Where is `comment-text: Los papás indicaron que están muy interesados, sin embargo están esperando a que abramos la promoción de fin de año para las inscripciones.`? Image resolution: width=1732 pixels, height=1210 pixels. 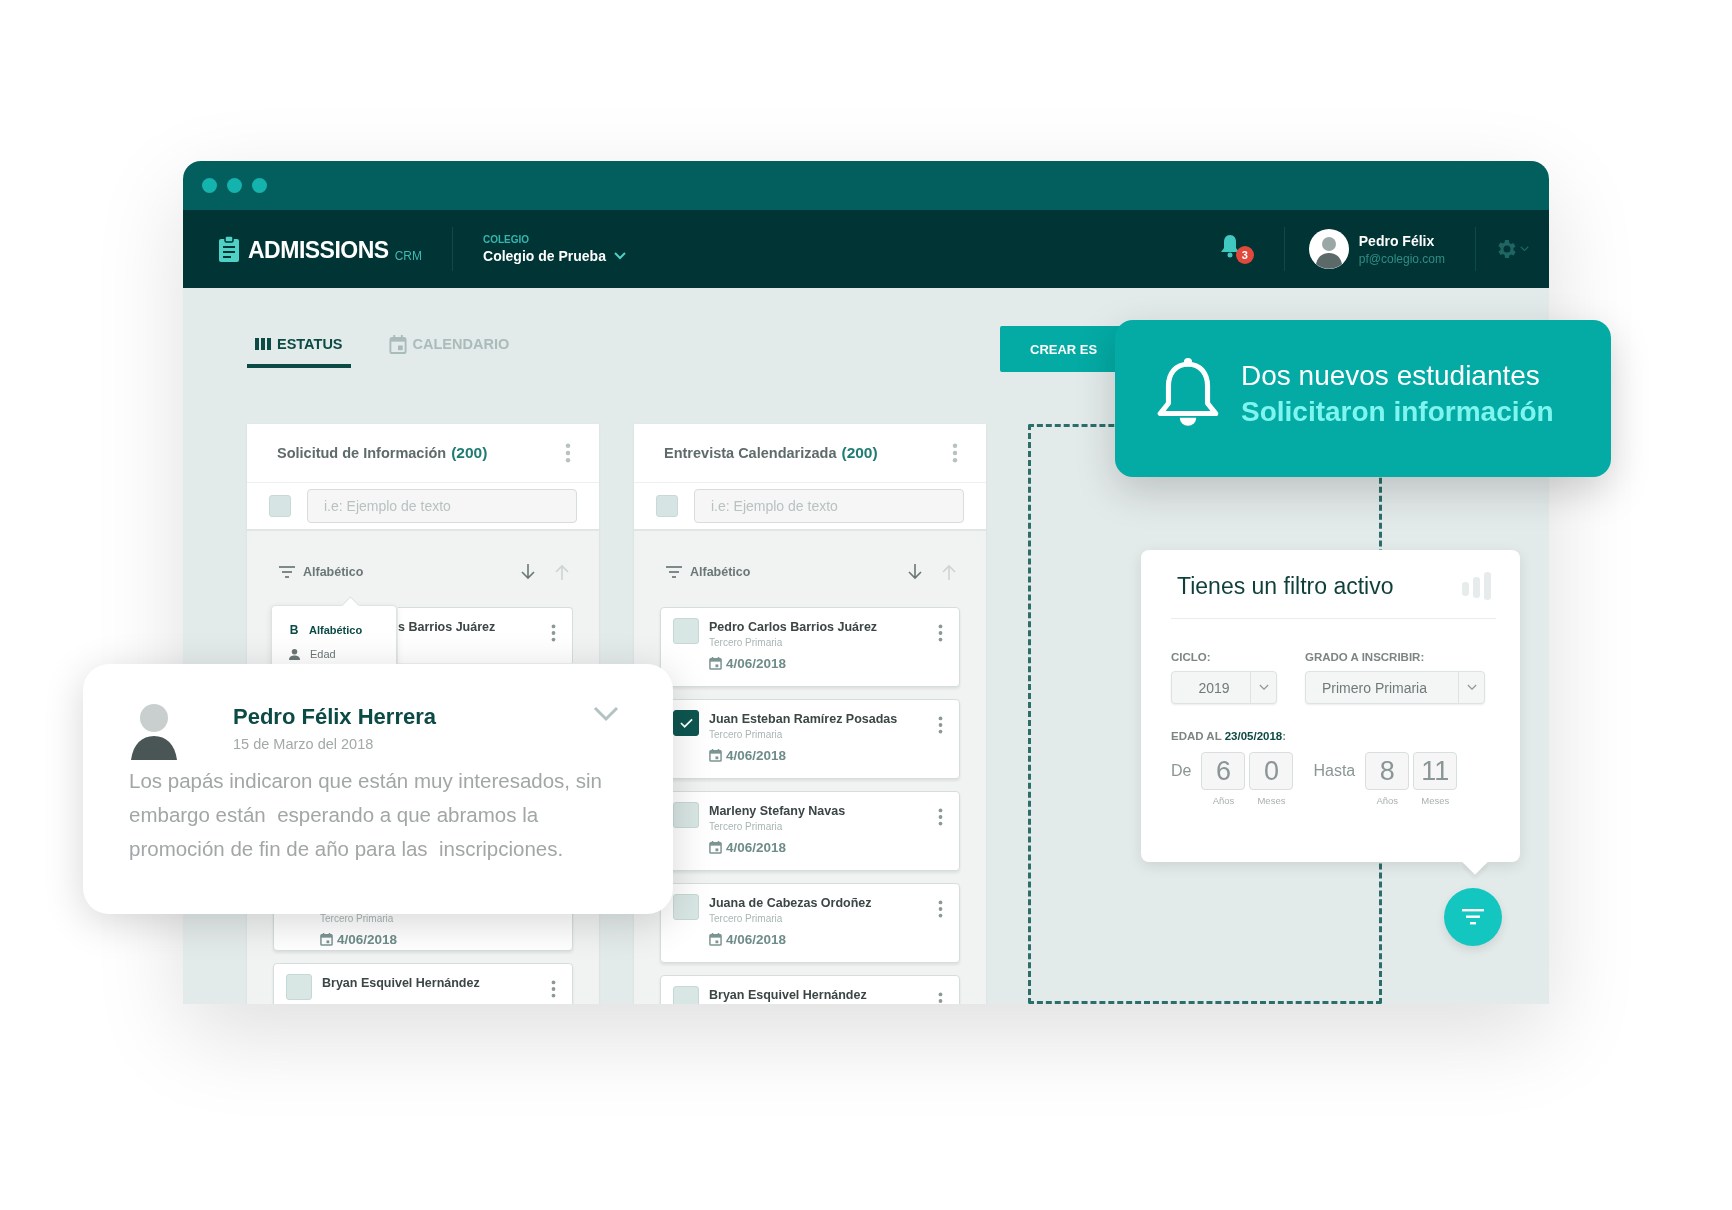
comment-text: Los papás indicaron que están muy interesados, sin embargo están esperando a que abramos la promoción de fin de año para las inscripciones. is located at coordinates (366, 815).